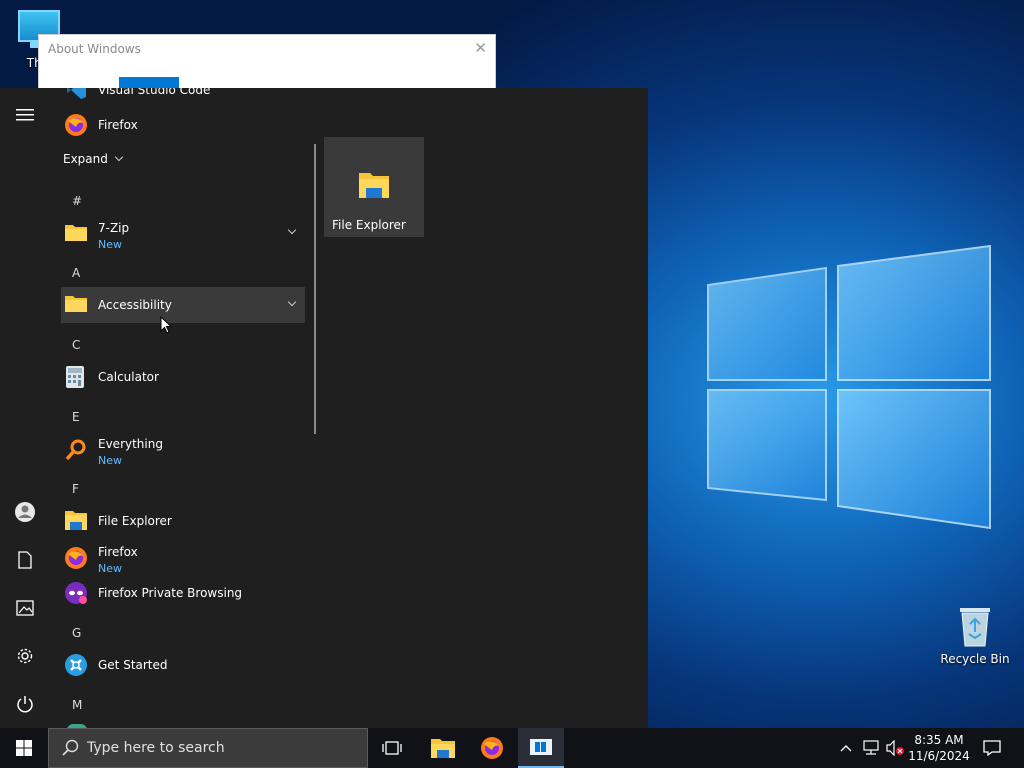 Image resolution: width=1024 pixels, height=768 pixels. What do you see at coordinates (76, 665) in the screenshot?
I see `get-started-icon` at bounding box center [76, 665].